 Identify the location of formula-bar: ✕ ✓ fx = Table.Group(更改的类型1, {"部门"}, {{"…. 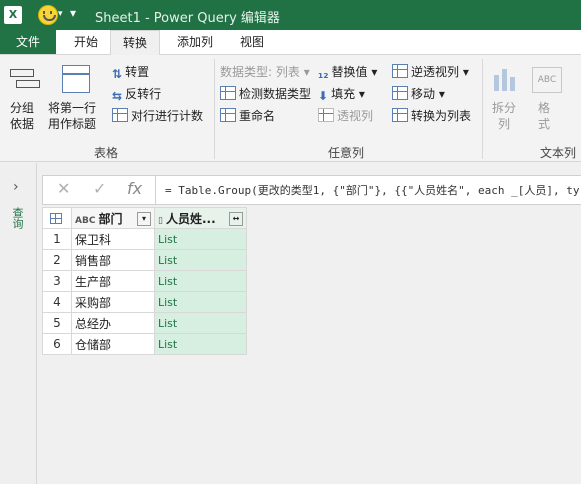
(311, 190).